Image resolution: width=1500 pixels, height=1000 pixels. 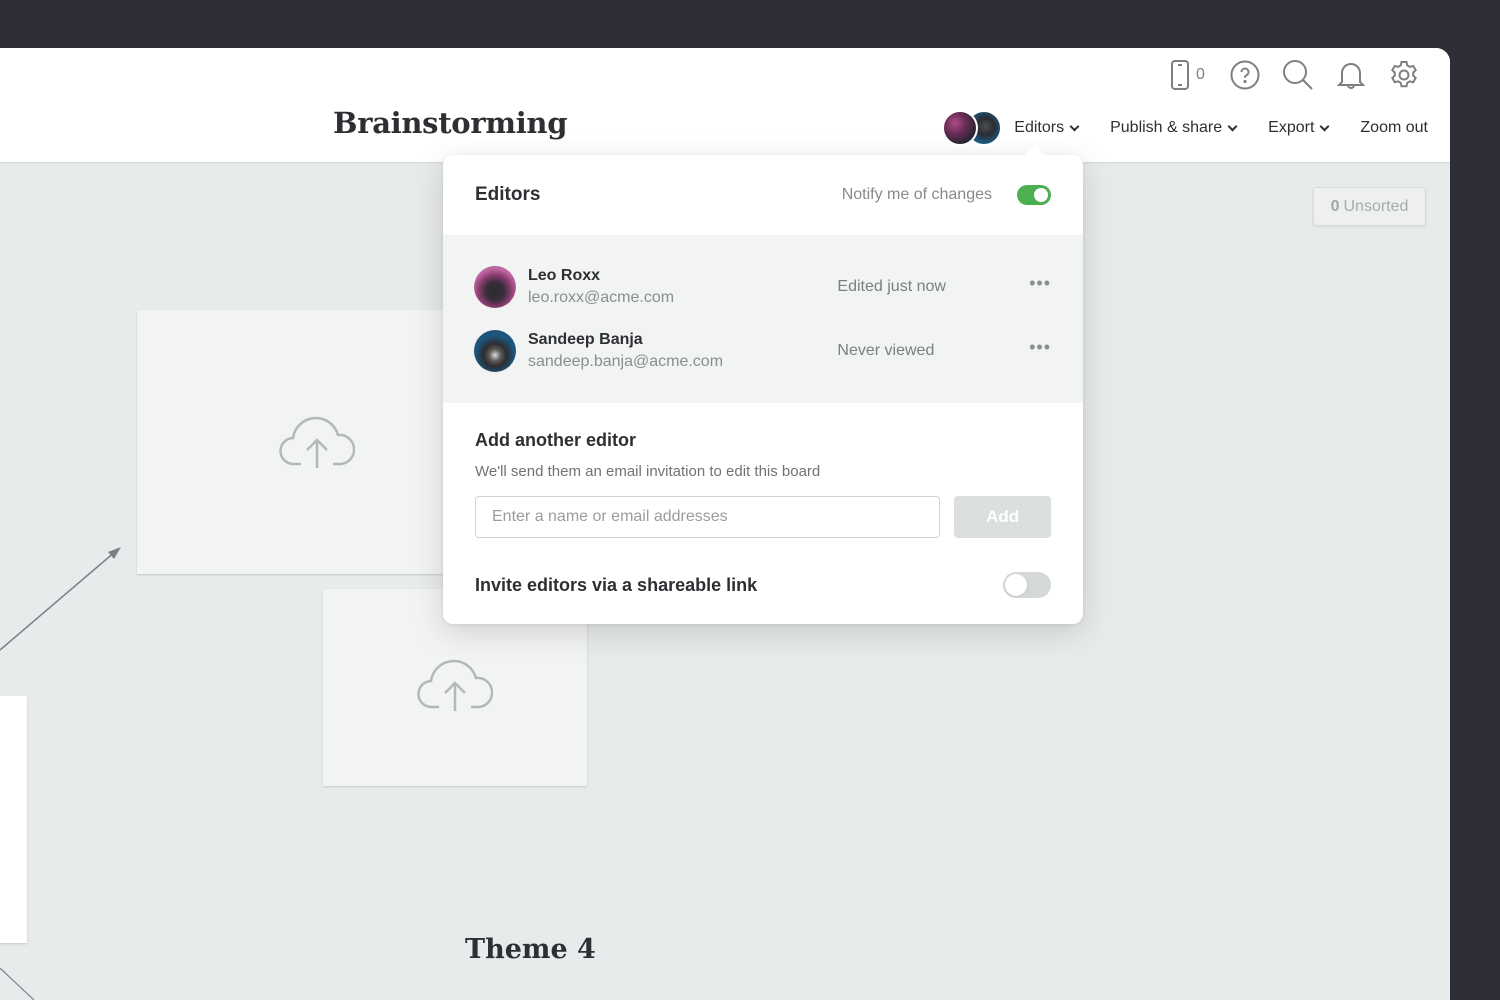 I want to click on settings-button, so click(x=1403, y=75).